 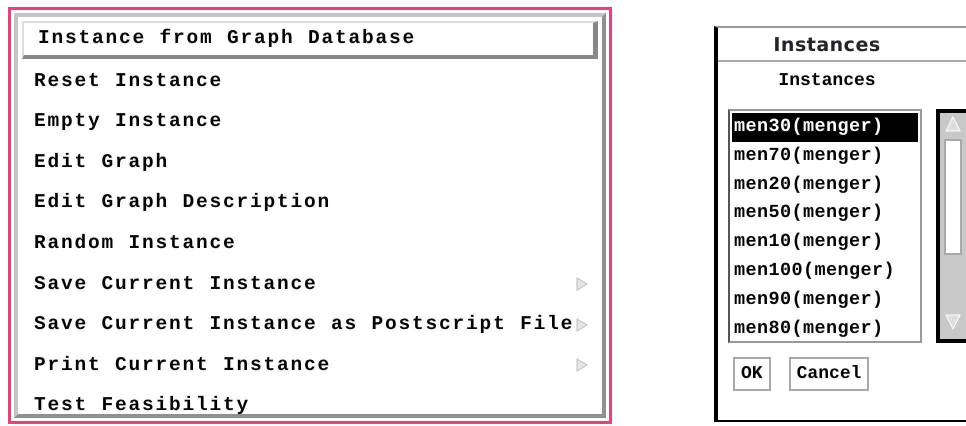 I want to click on window-title: Instances, so click(x=842, y=45).